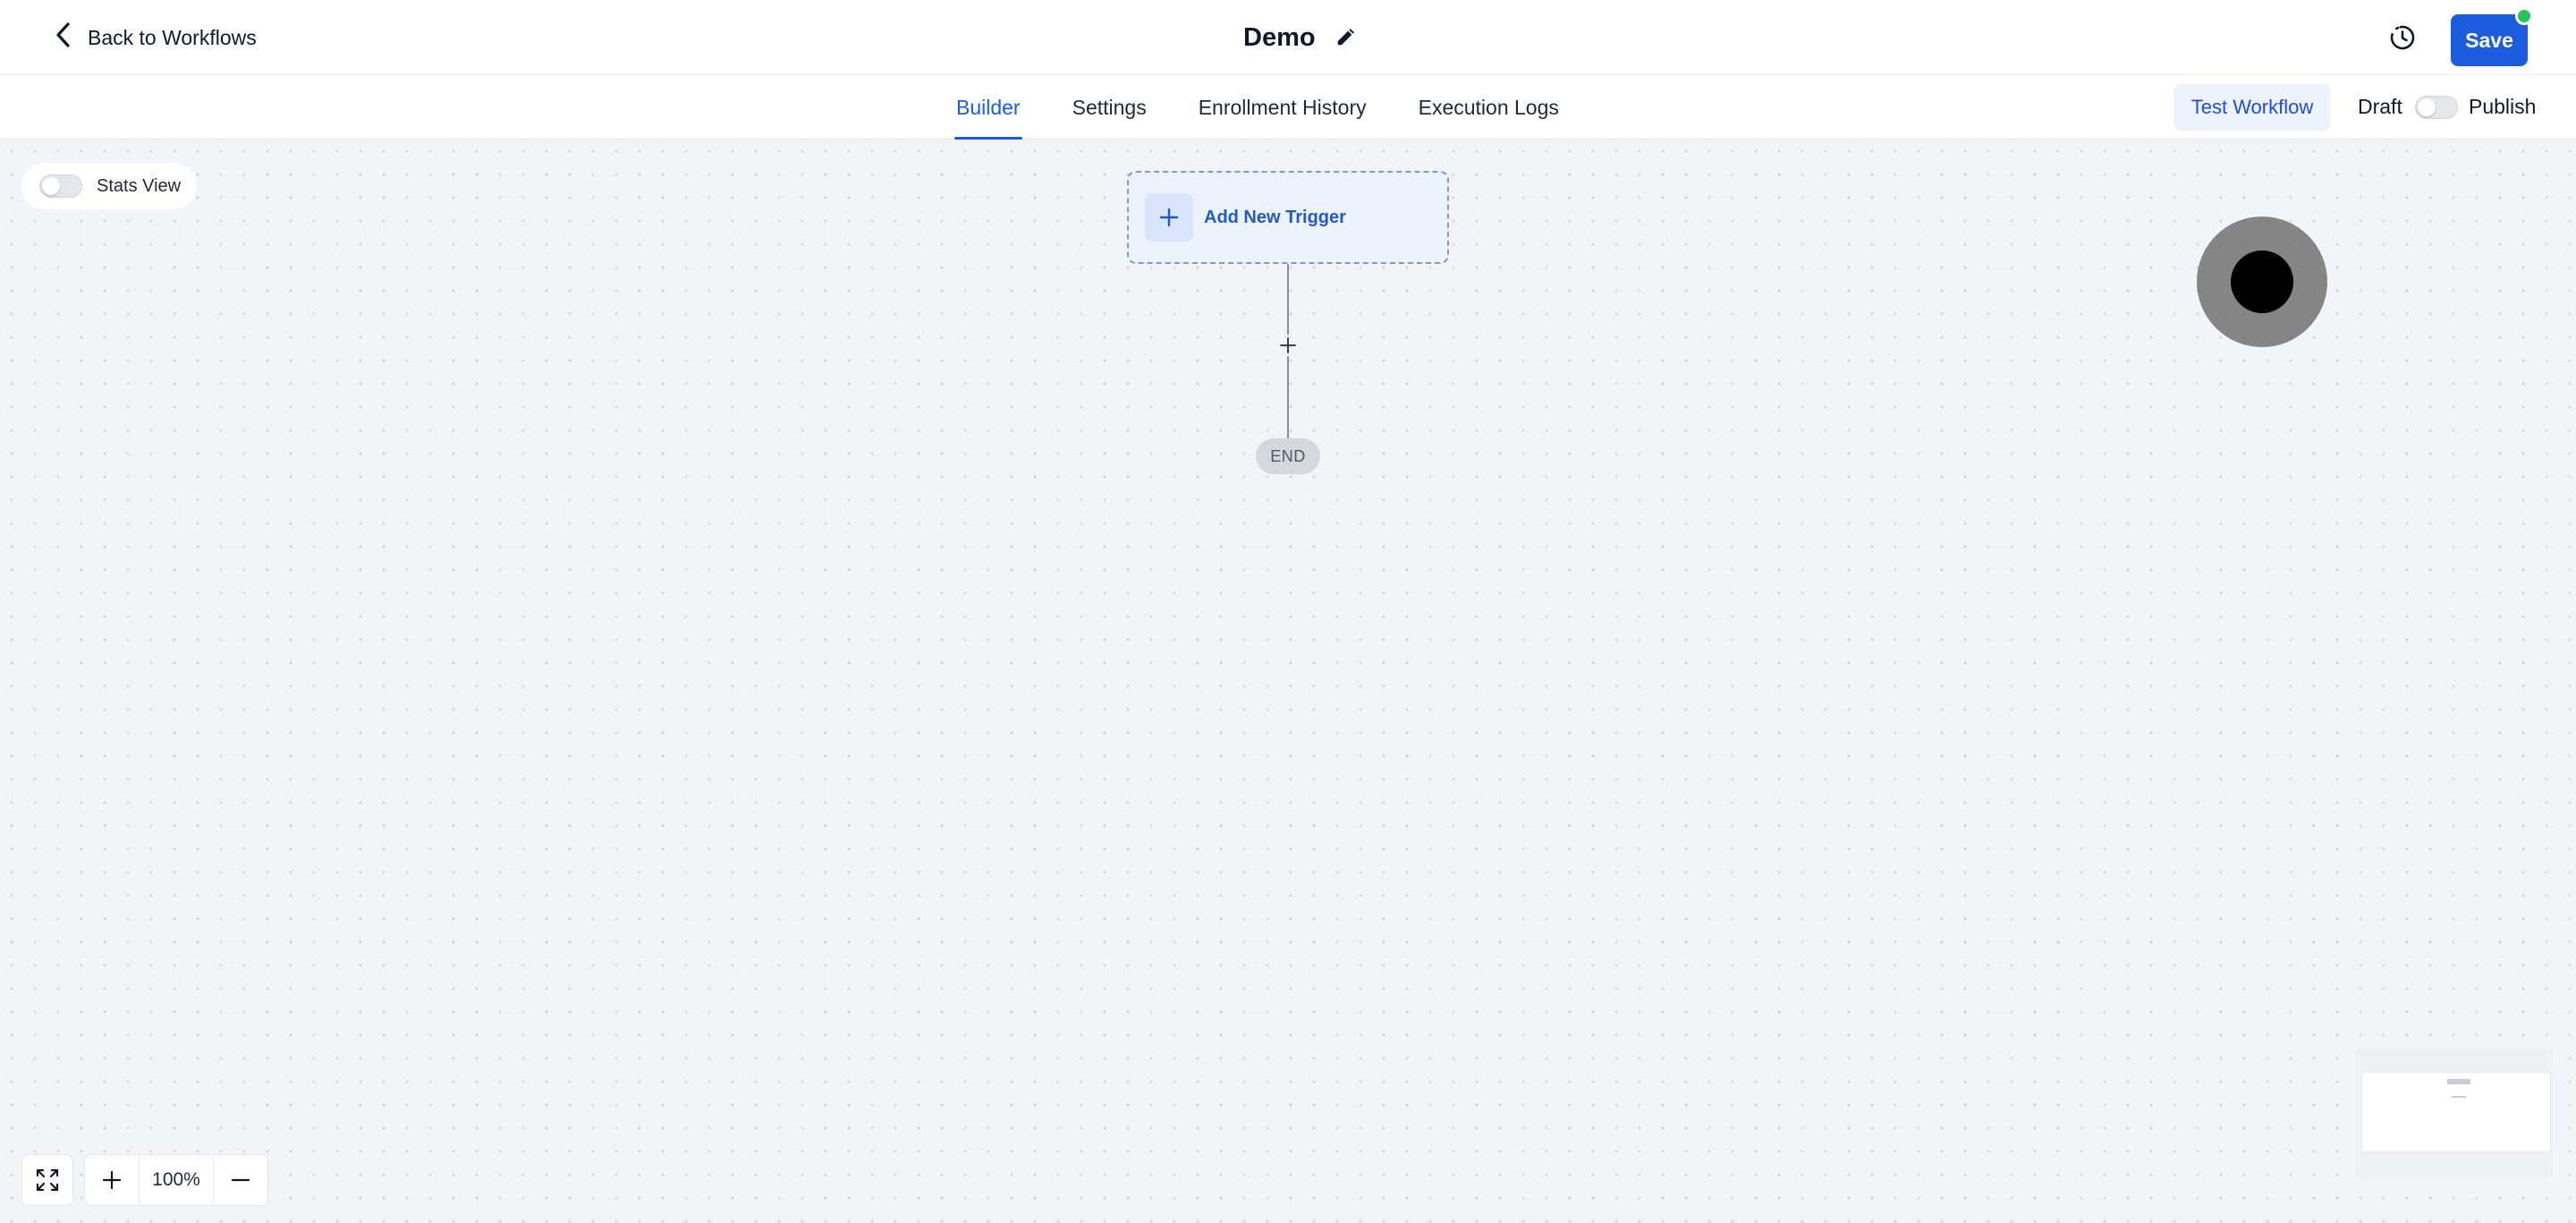  What do you see at coordinates (1282, 107) in the screenshot?
I see `tab-enrollment-history: Enrollment History` at bounding box center [1282, 107].